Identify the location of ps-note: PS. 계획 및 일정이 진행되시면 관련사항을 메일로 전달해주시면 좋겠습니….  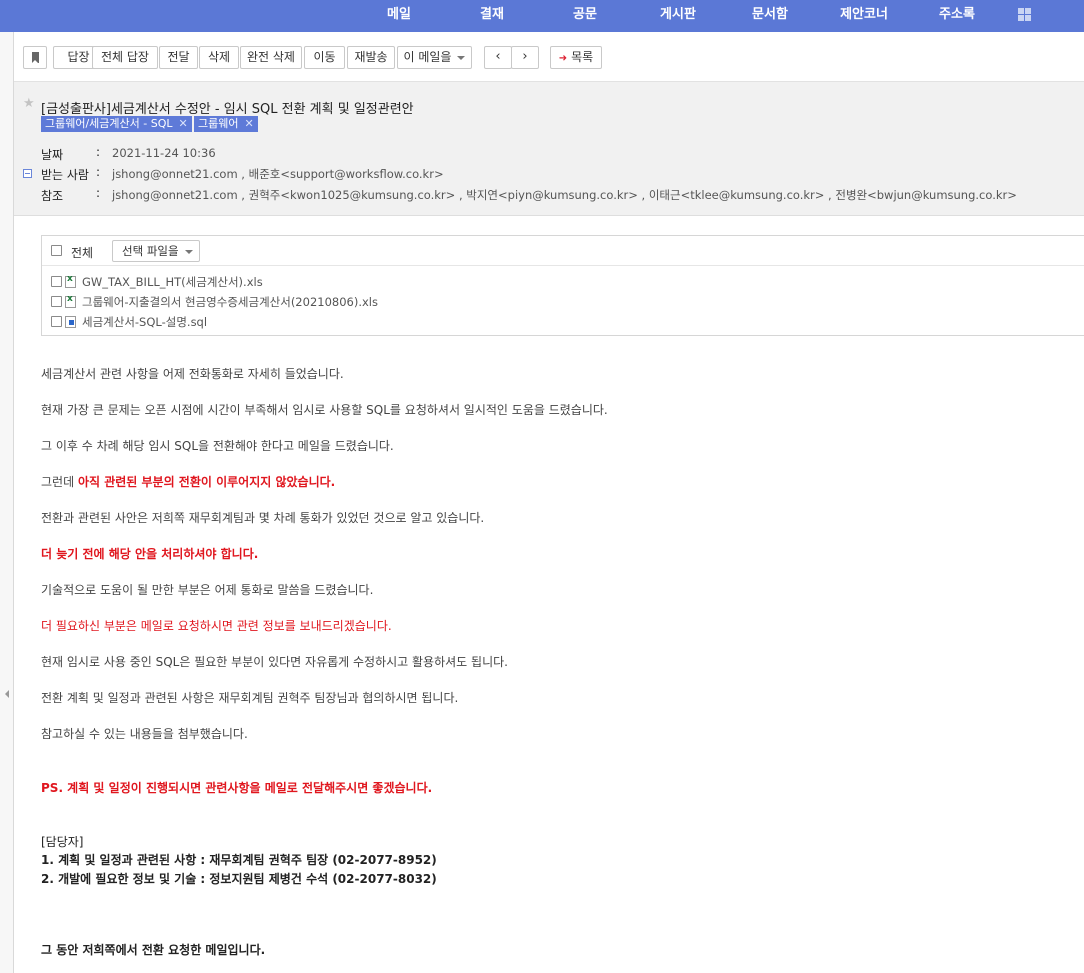
(237, 788).